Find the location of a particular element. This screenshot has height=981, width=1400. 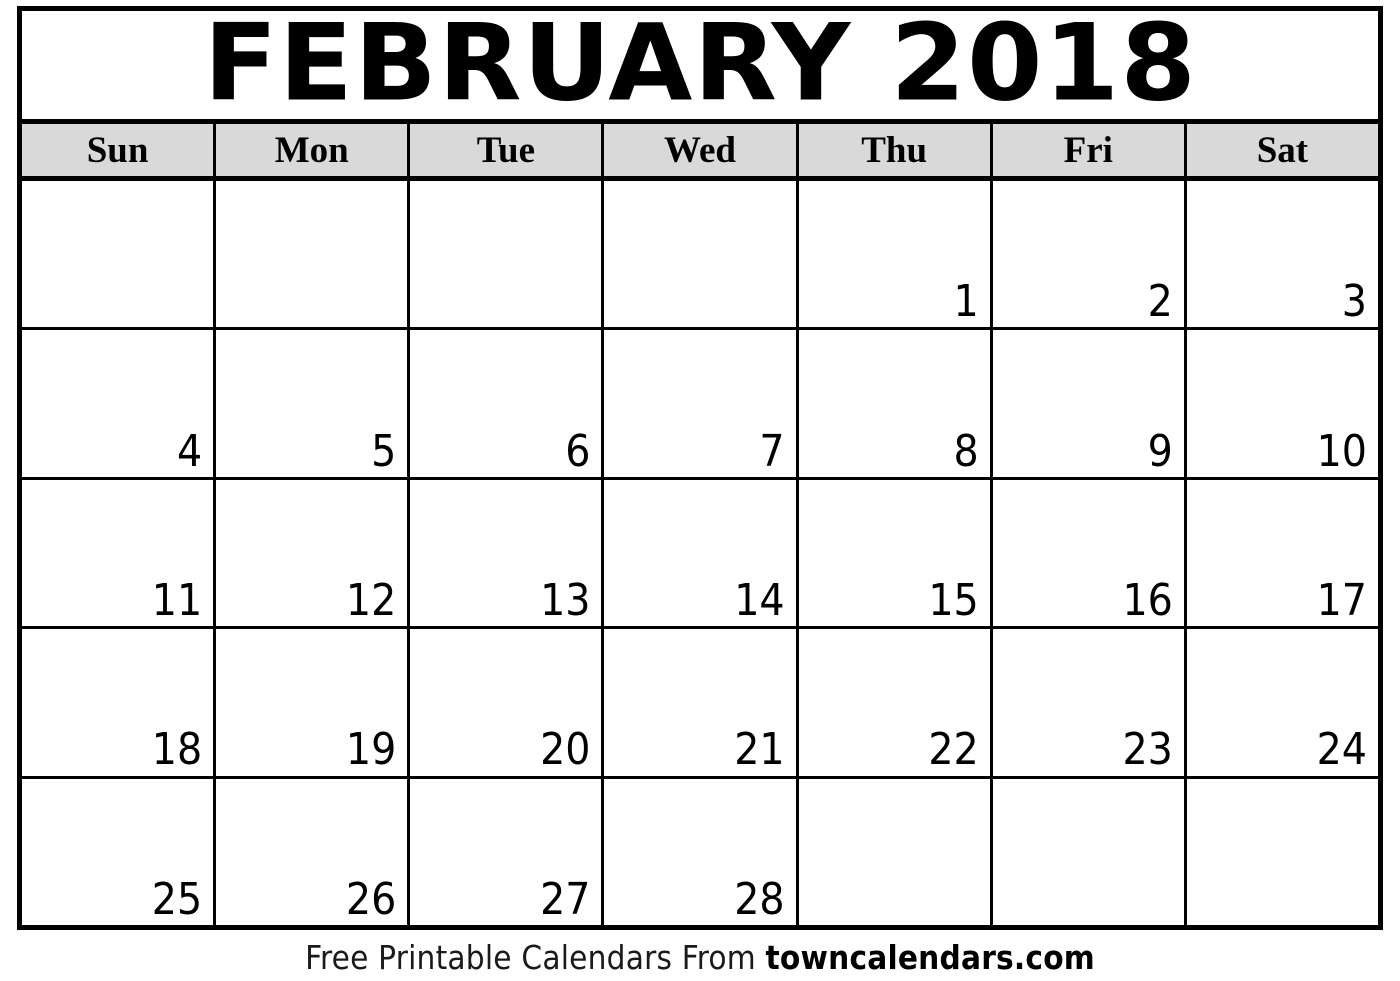

weekday-label: Fri is located at coordinates (1088, 150).